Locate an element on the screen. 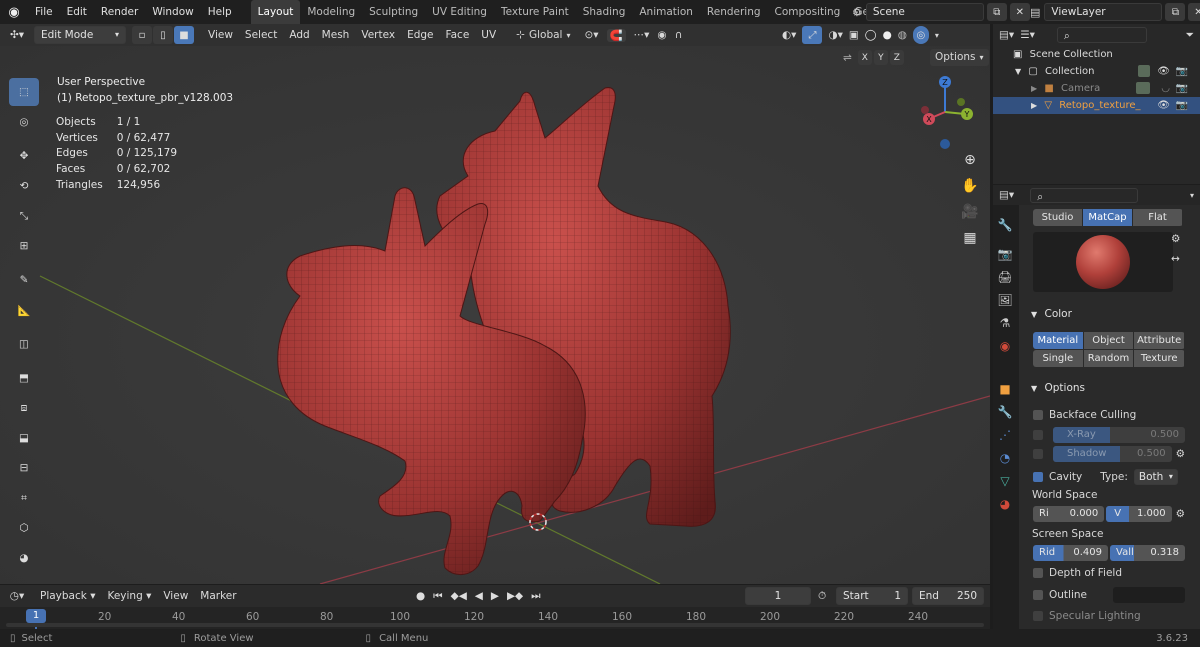  shadow-settings-icon: ⚙ is located at coordinates (1180, 454).